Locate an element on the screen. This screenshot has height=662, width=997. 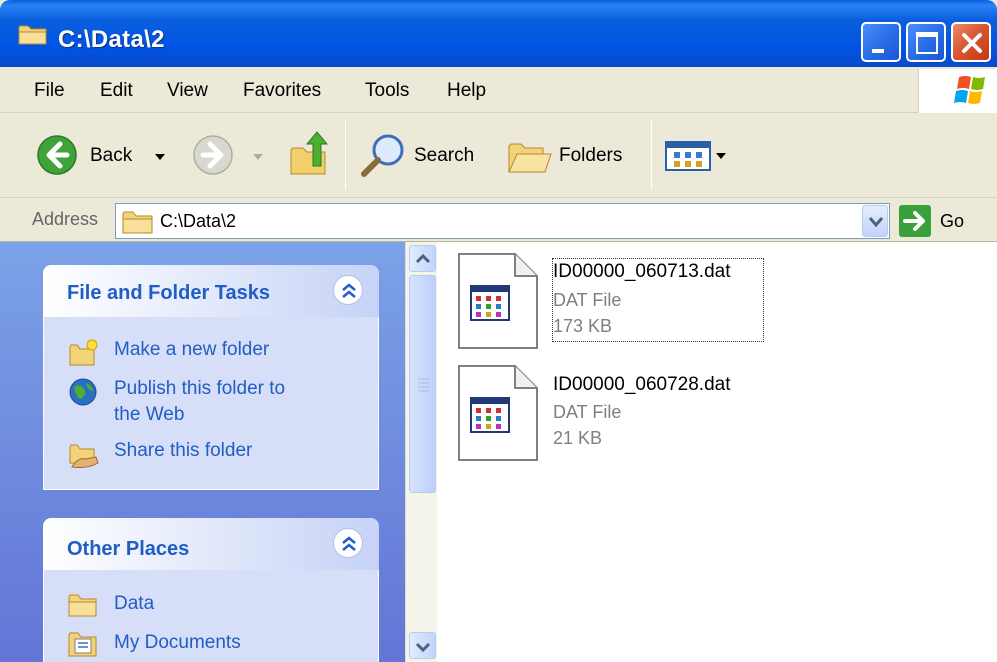
address-value: C:\Data\2 is located at coordinates (198, 221).